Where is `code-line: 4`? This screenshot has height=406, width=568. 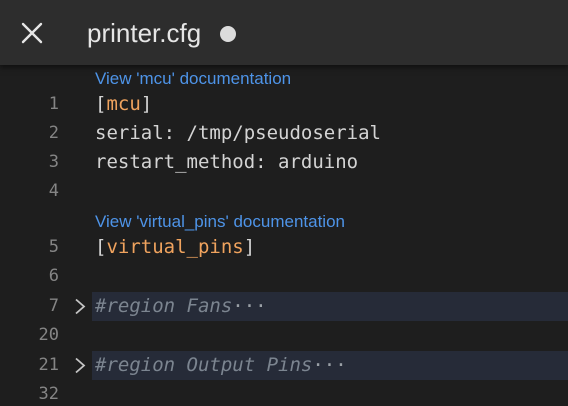
code-line: 4 is located at coordinates (284, 191).